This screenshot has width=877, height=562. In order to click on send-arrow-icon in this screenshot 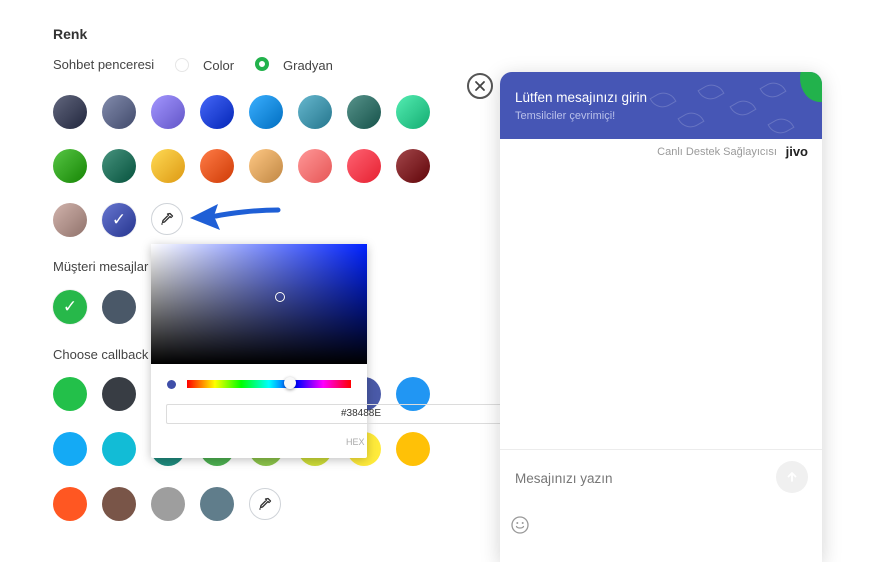, I will do `click(792, 477)`.